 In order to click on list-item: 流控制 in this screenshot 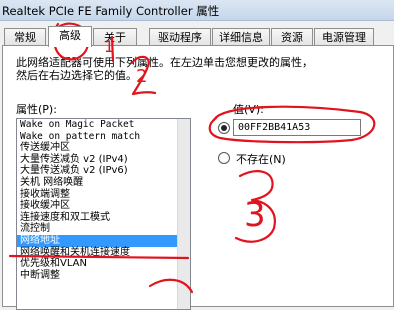, I will do `click(103, 229)`.